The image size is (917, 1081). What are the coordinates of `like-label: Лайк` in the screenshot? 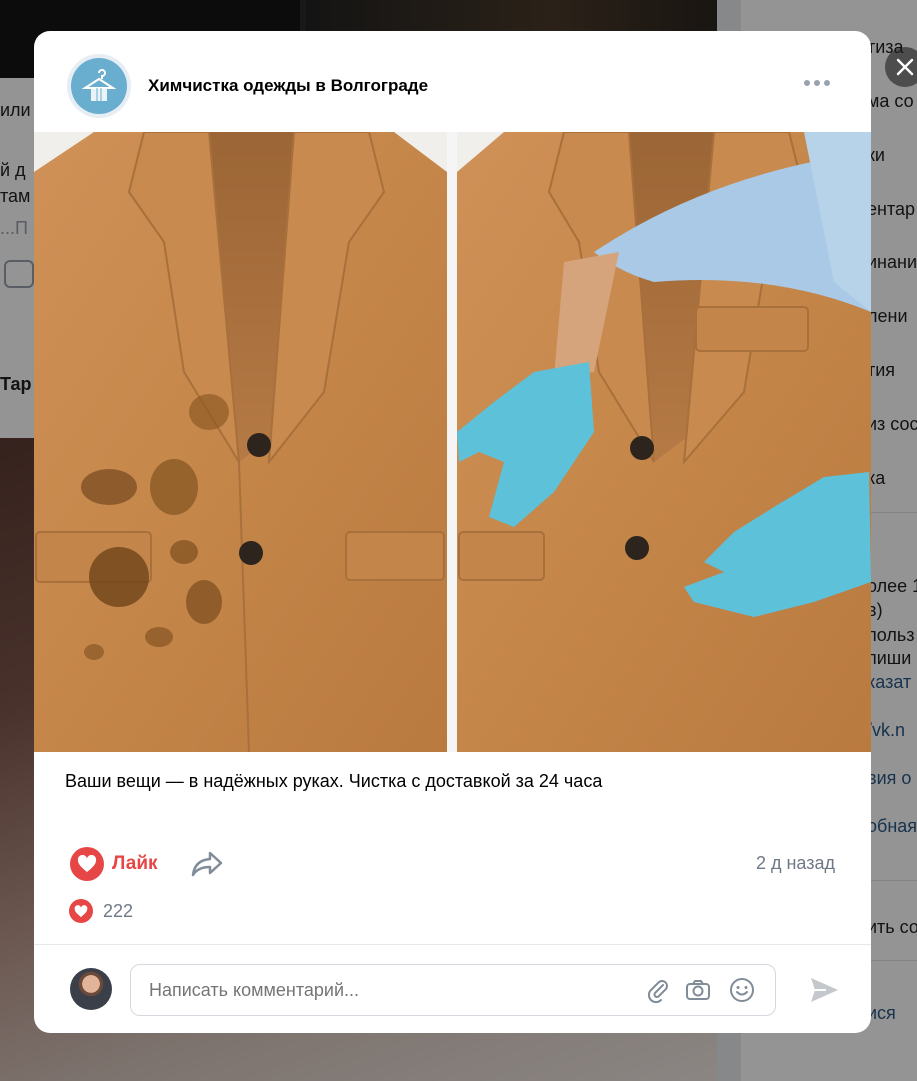 It's located at (135, 863).